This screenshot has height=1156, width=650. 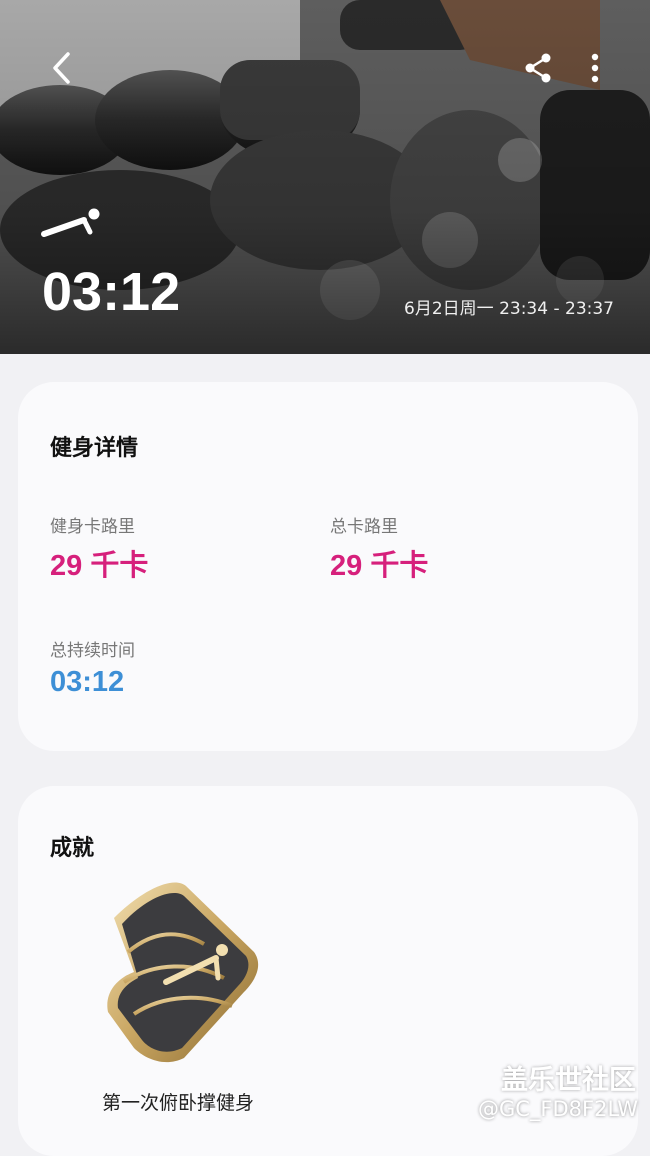 I want to click on pushup-badge-icon, so click(x=188, y=973).